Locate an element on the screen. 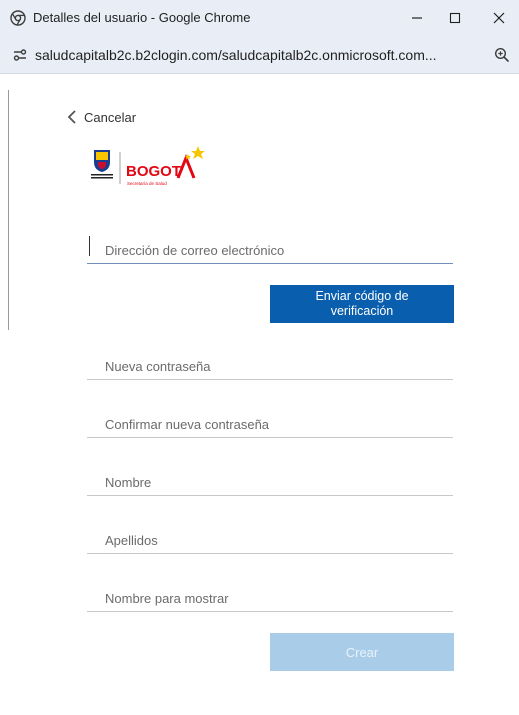  divider is located at coordinates (8, 210).